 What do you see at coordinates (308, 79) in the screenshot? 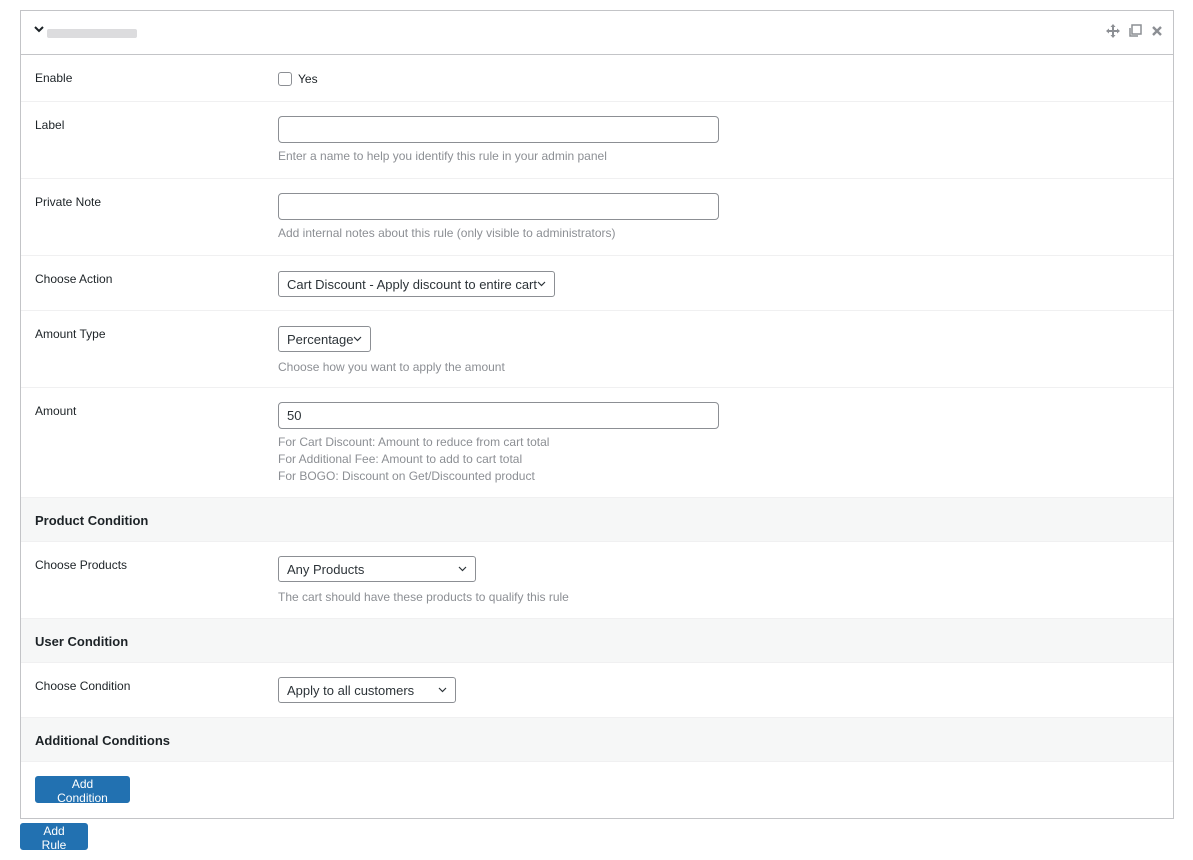
I see `enable-checkbox-label: Yes` at bounding box center [308, 79].